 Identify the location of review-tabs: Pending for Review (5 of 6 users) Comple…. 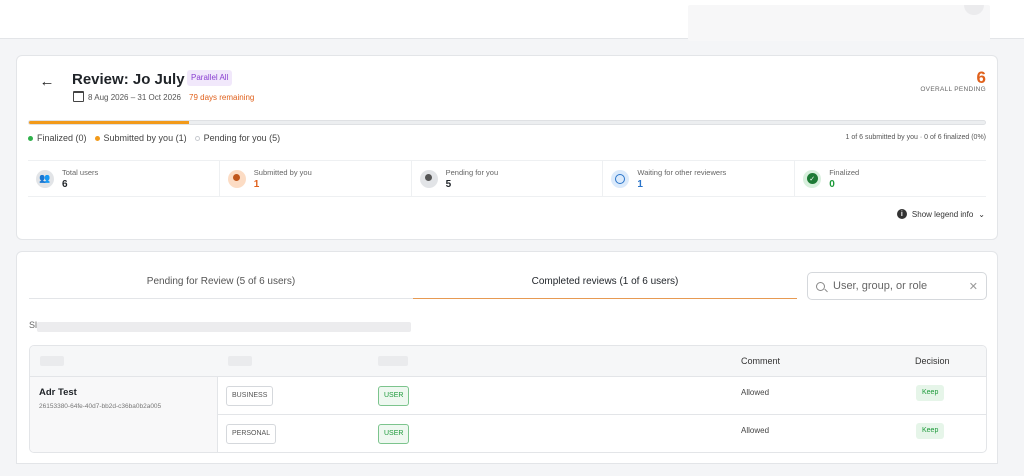
(413, 282).